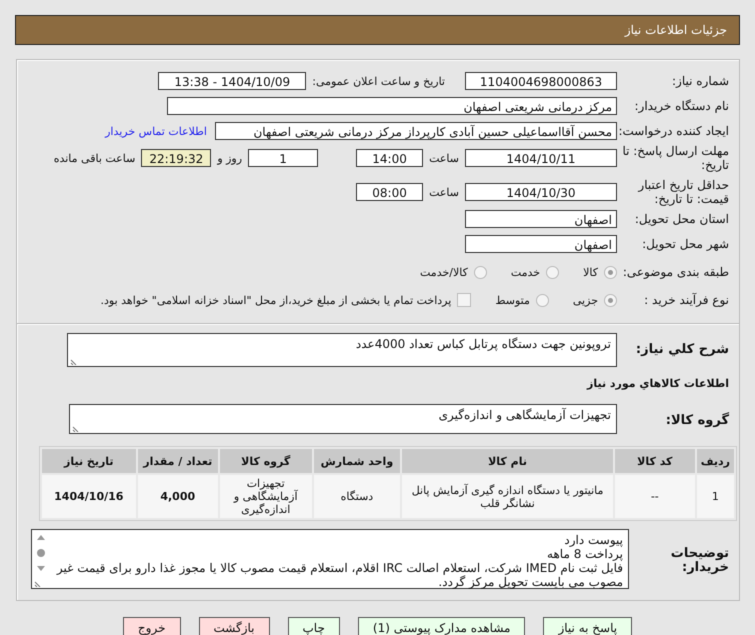  I want to click on days-field: 1, so click(283, 158).